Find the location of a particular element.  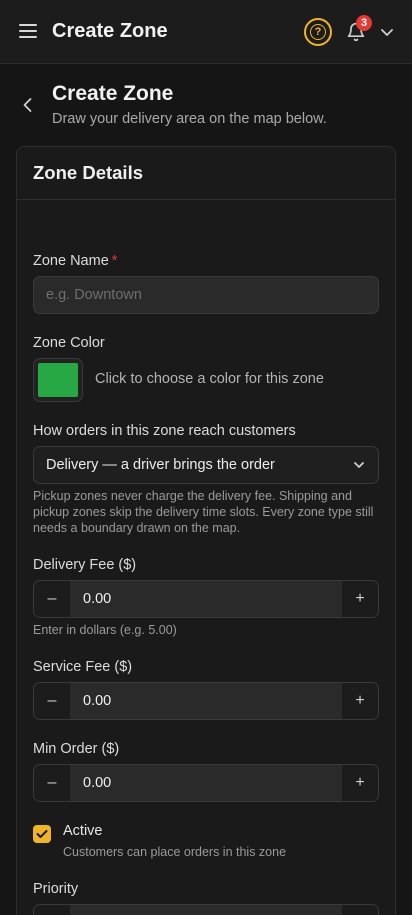

service-fee-input: 0.00 is located at coordinates (206, 701).